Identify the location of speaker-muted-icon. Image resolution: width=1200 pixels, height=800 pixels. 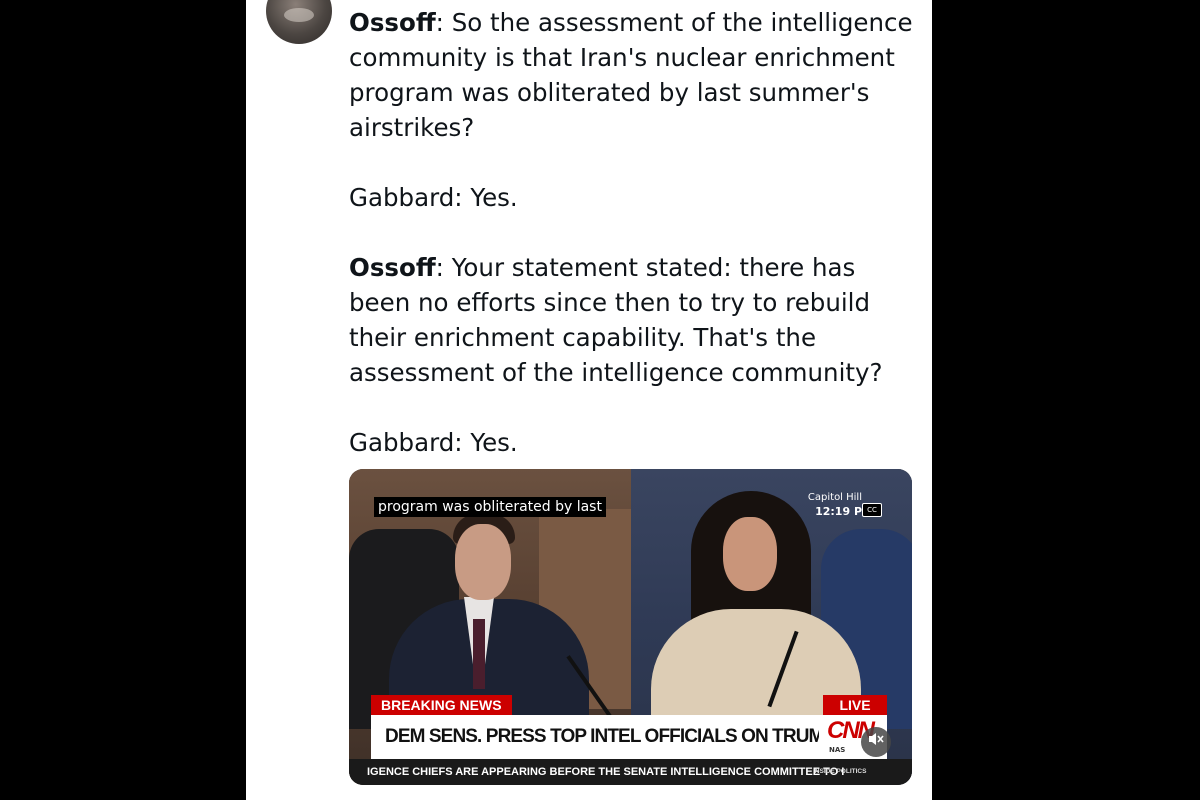
(876, 742).